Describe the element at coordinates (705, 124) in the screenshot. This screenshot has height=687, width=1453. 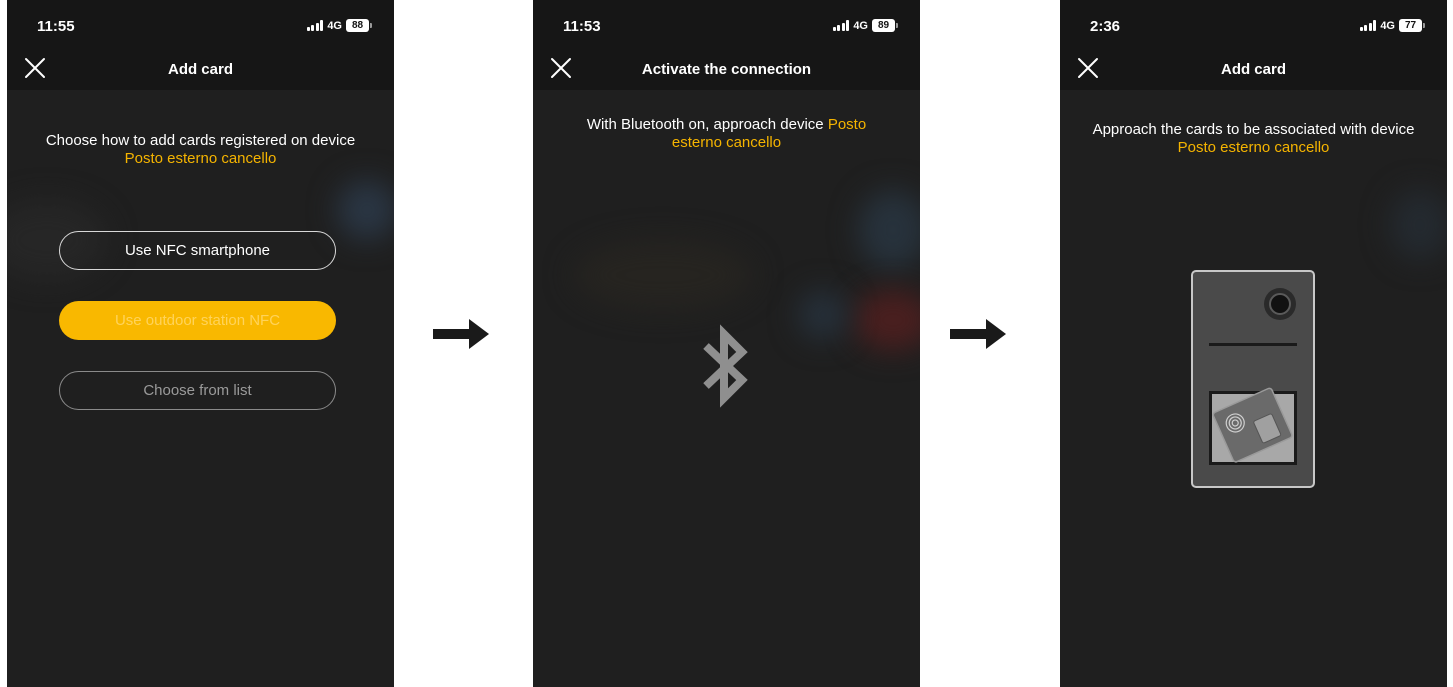
I see `instruction-message: With Bluetooth on, approach device` at that location.